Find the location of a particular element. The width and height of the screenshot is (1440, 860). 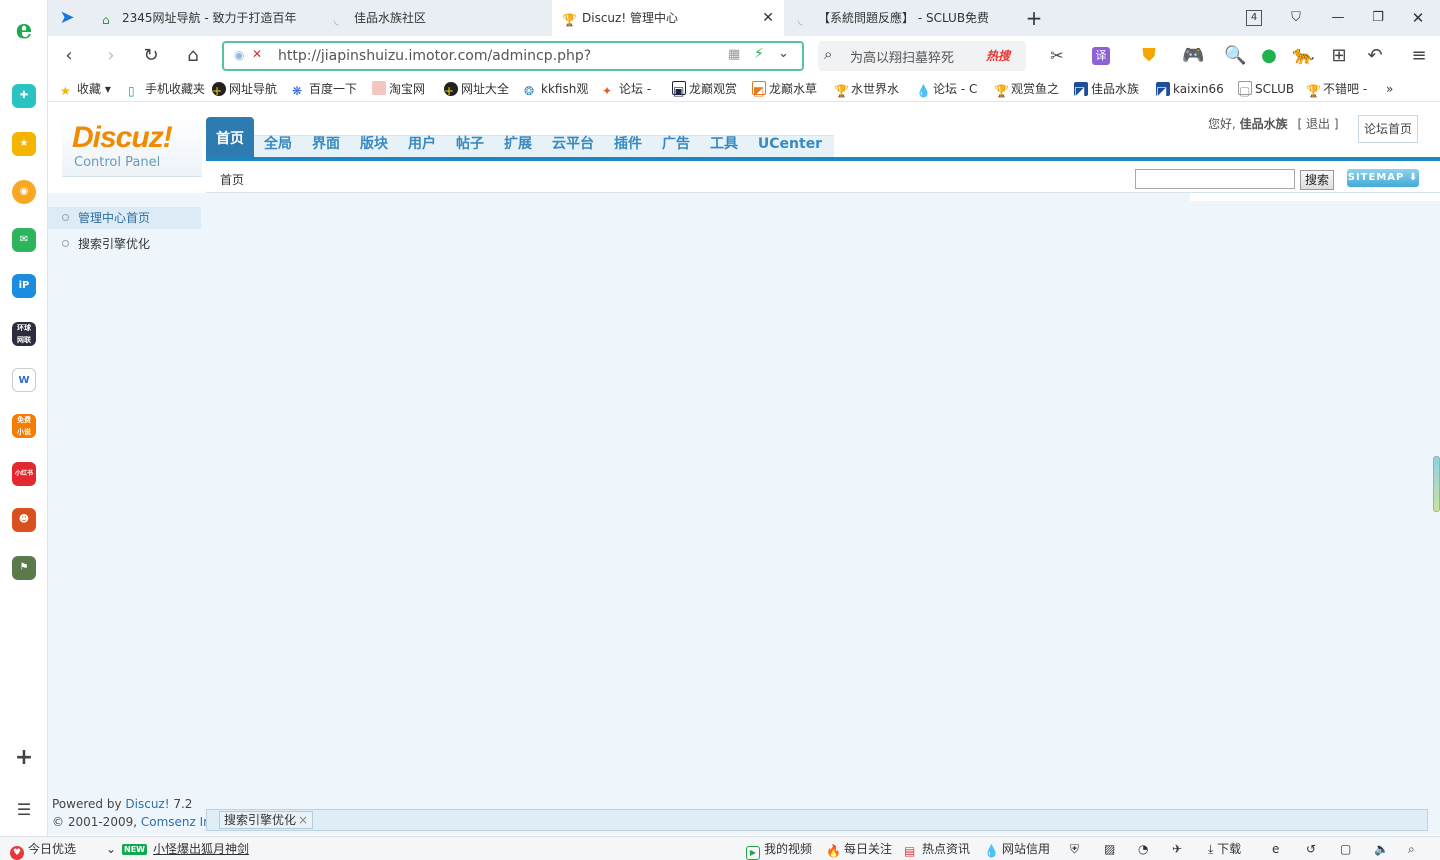

close-tab-icon: × is located at coordinates (303, 820).